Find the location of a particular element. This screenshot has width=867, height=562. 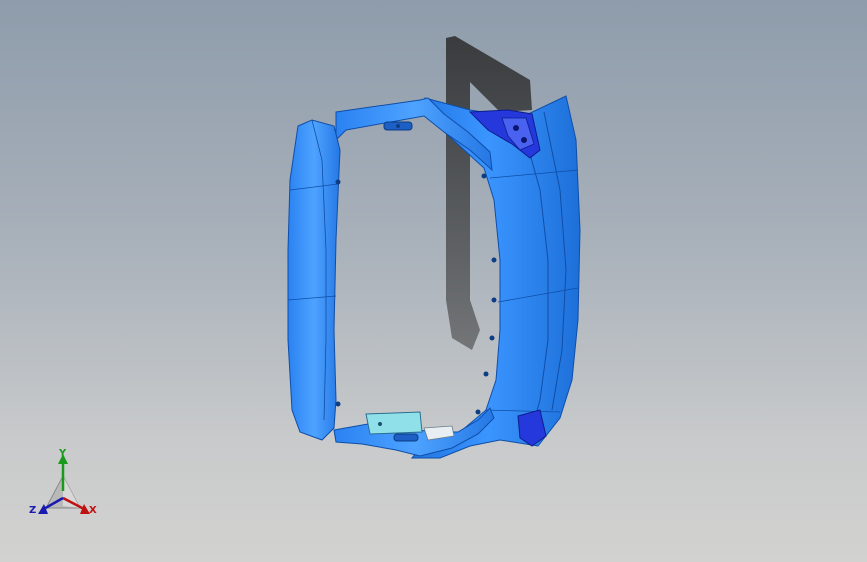

orientation-triad: Y X Z is located at coordinates (65, 486).